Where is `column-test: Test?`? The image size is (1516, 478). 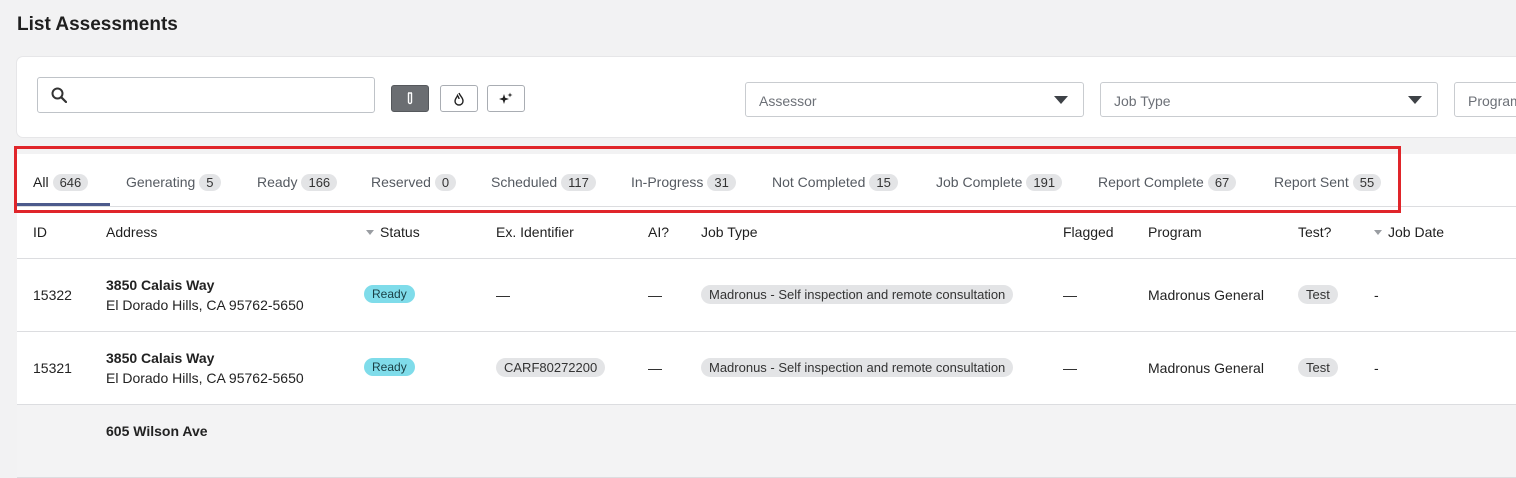
column-test: Test? is located at coordinates (1314, 232).